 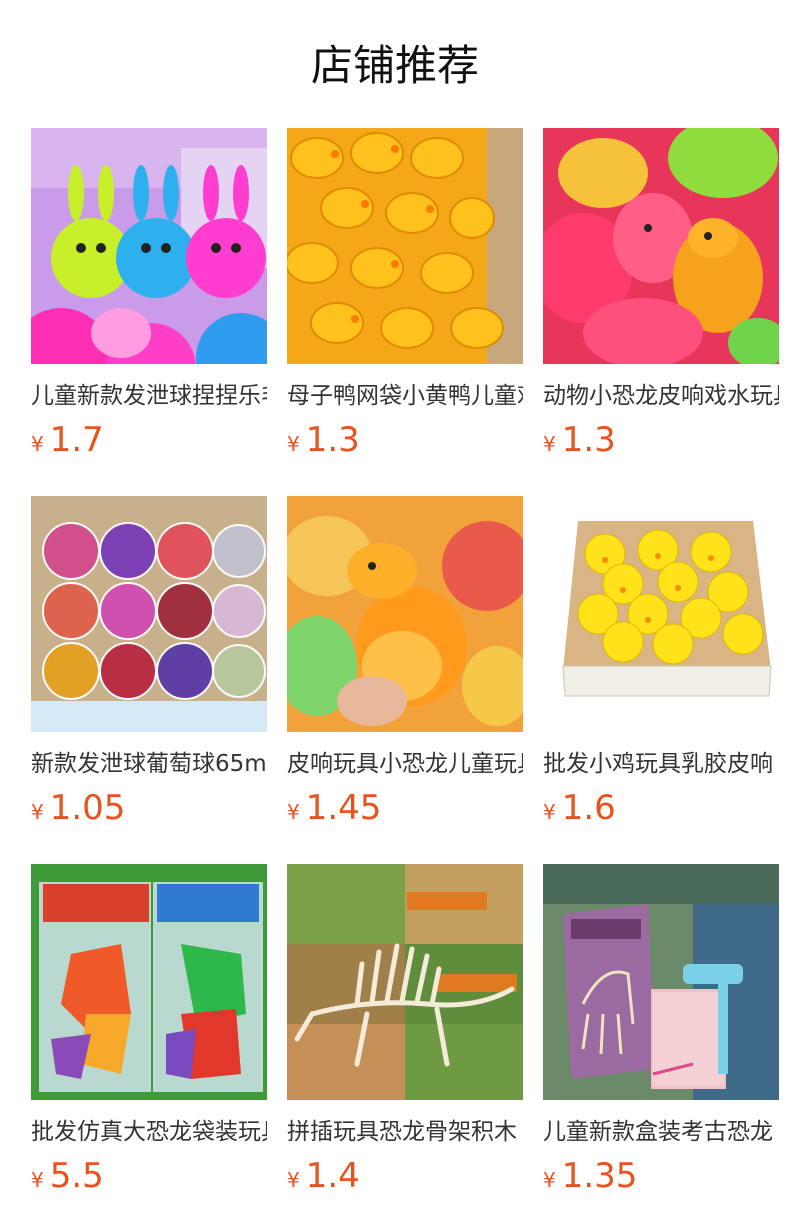 What do you see at coordinates (149, 1132) in the screenshot?
I see `product-name: 批发仿真大恐龙袋装玩具` at bounding box center [149, 1132].